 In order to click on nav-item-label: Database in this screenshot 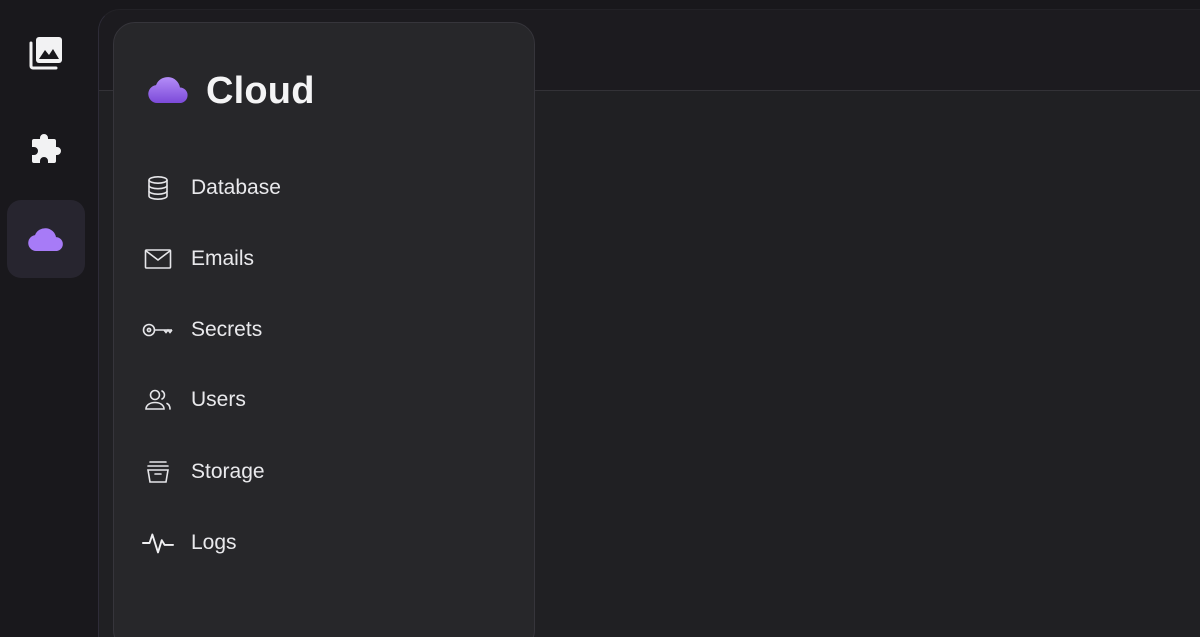, I will do `click(236, 187)`.